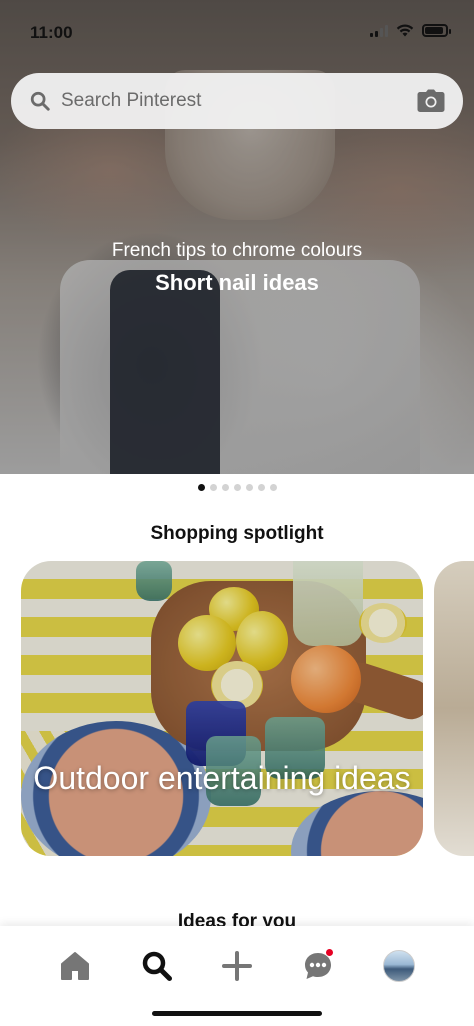 This screenshot has height=1026, width=474. Describe the element at coordinates (329, 952) in the screenshot. I see `notification-badge` at that location.